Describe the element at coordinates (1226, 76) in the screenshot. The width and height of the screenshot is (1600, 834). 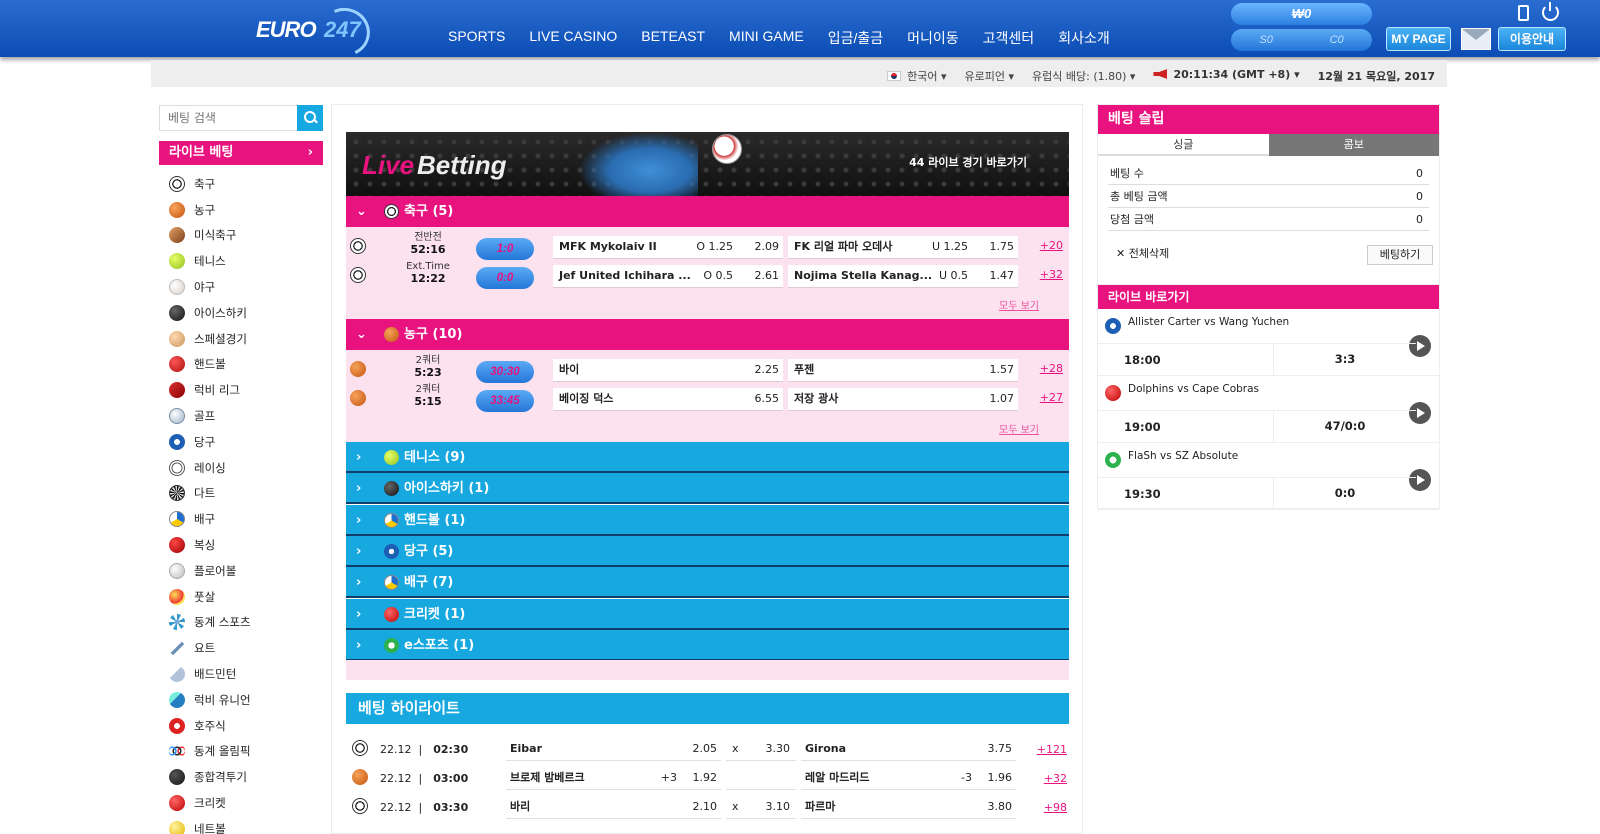
I see `clock-display: 20:11:34 (GMT +8) ▾` at that location.